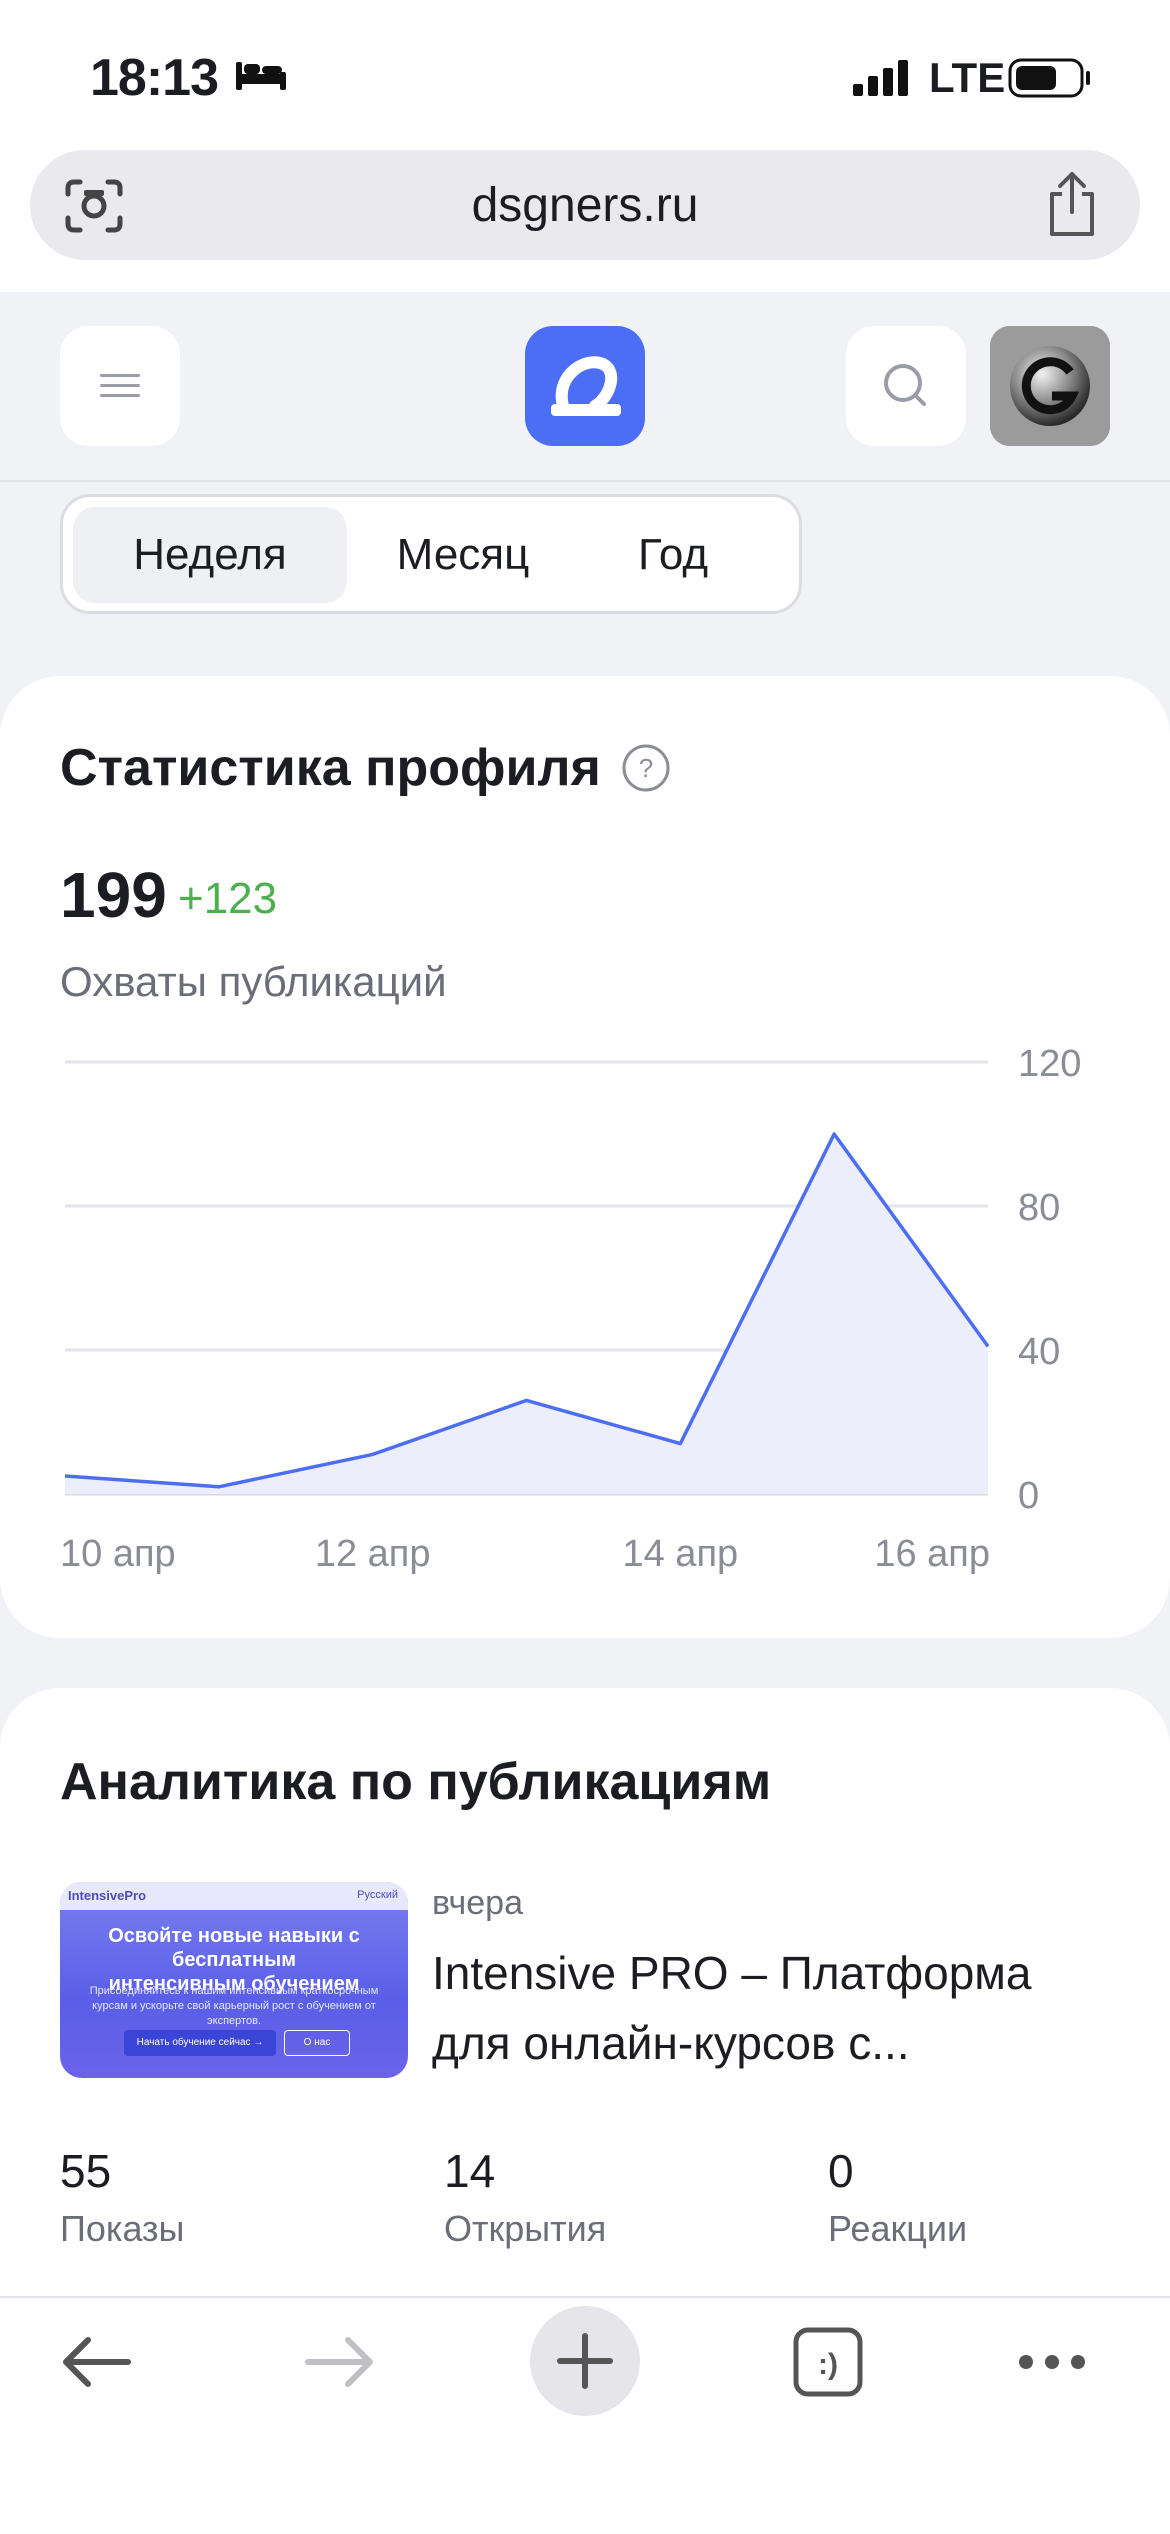 The width and height of the screenshot is (1170, 2534). Describe the element at coordinates (477, 1903) in the screenshot. I see `post-date: вчера` at that location.